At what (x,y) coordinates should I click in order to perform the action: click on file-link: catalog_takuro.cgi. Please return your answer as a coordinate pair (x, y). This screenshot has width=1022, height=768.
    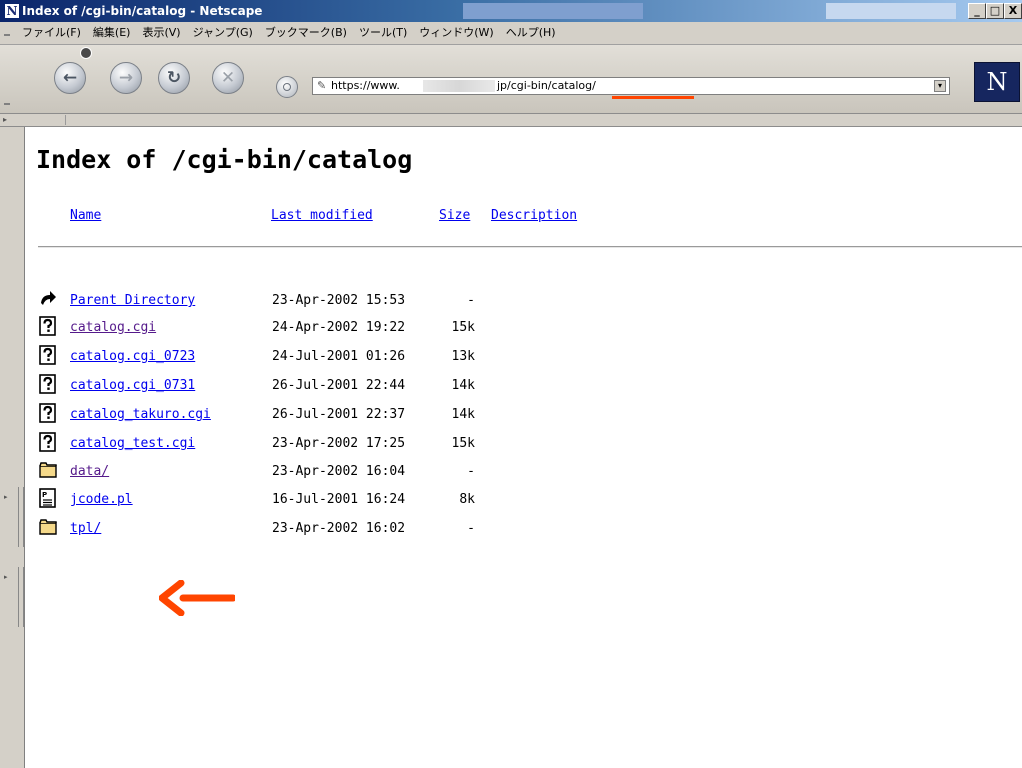
    Looking at the image, I should click on (140, 415).